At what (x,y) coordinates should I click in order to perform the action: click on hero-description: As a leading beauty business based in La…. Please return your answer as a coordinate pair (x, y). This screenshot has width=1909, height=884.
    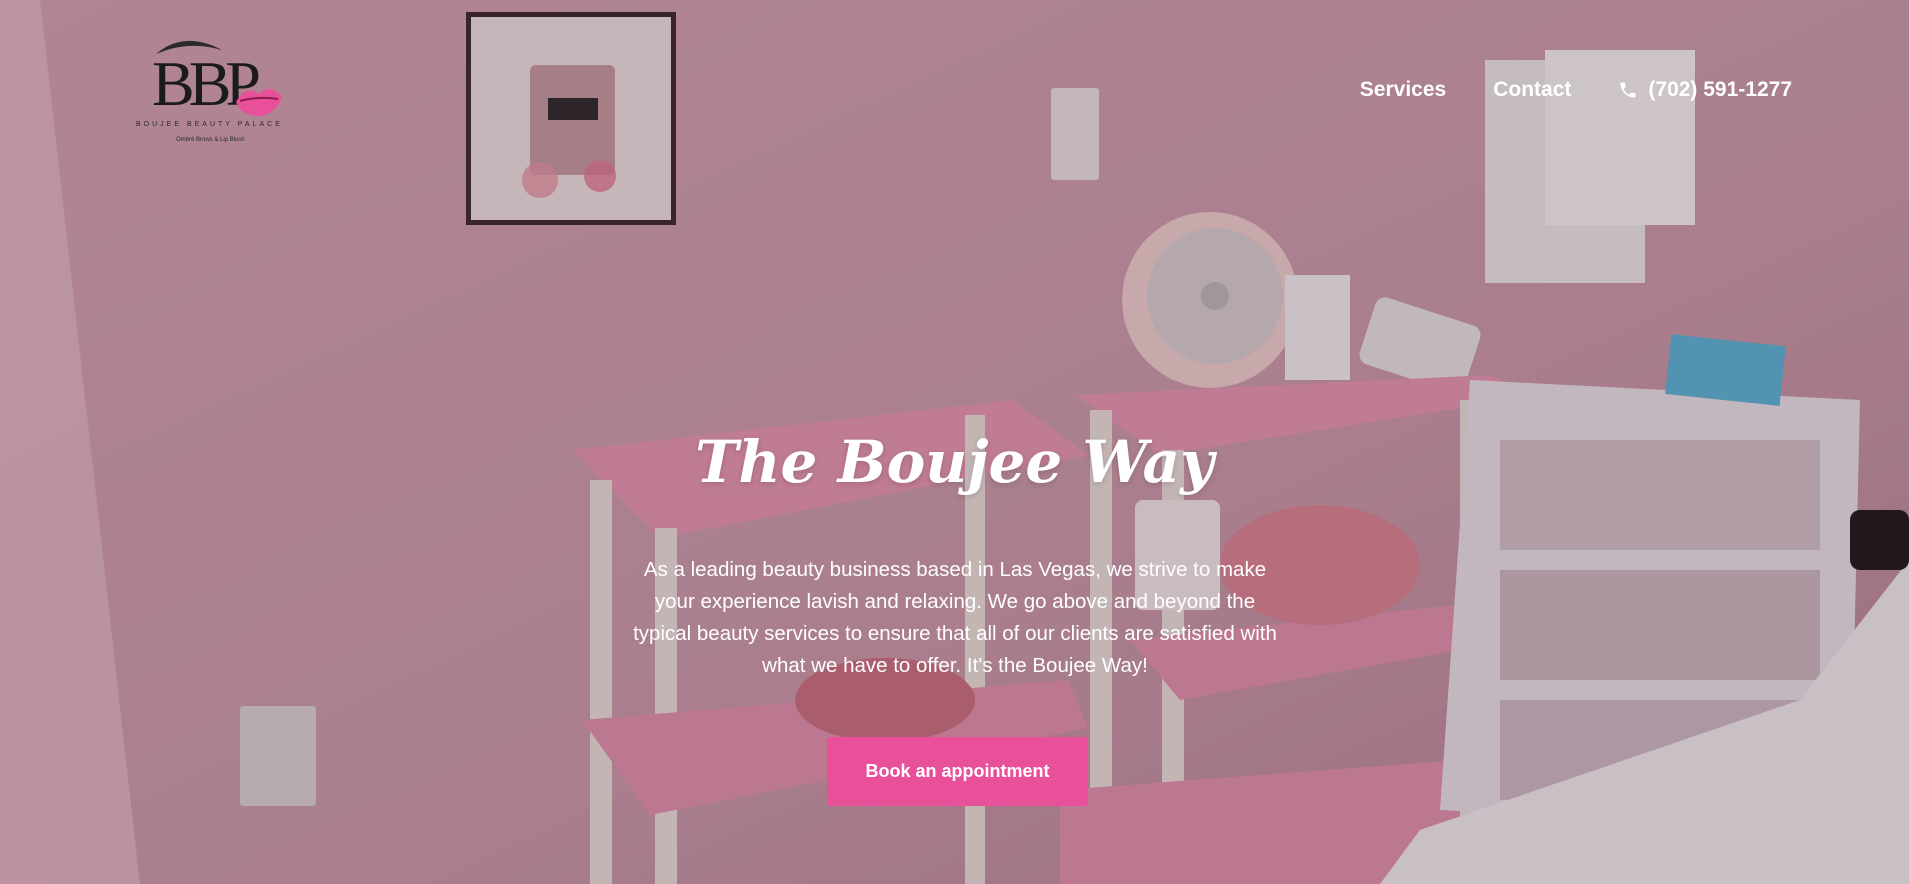
    Looking at the image, I should click on (955, 617).